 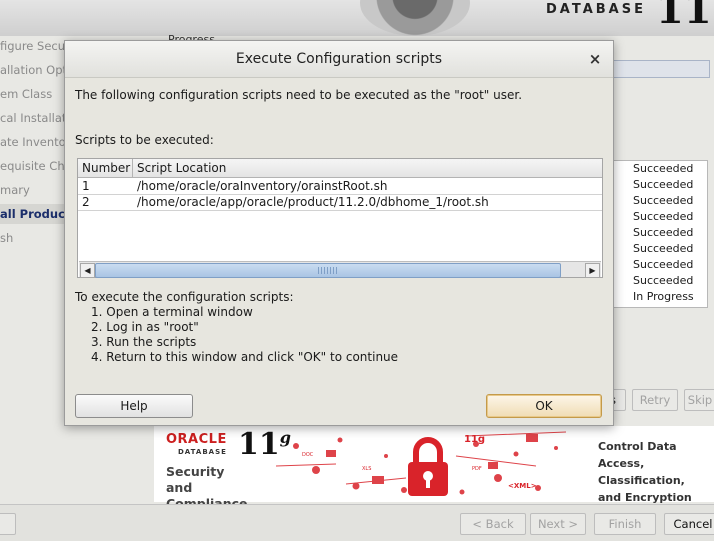 I want to click on scripts-label: Scripts to be executed:, so click(x=144, y=140).